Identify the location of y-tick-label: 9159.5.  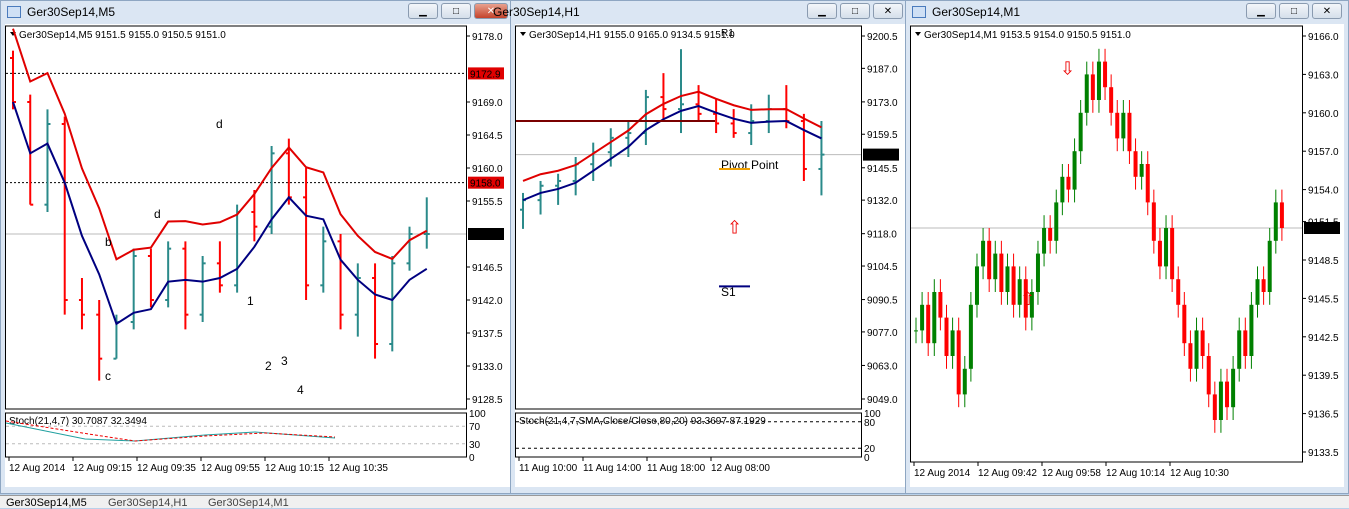
(882, 135).